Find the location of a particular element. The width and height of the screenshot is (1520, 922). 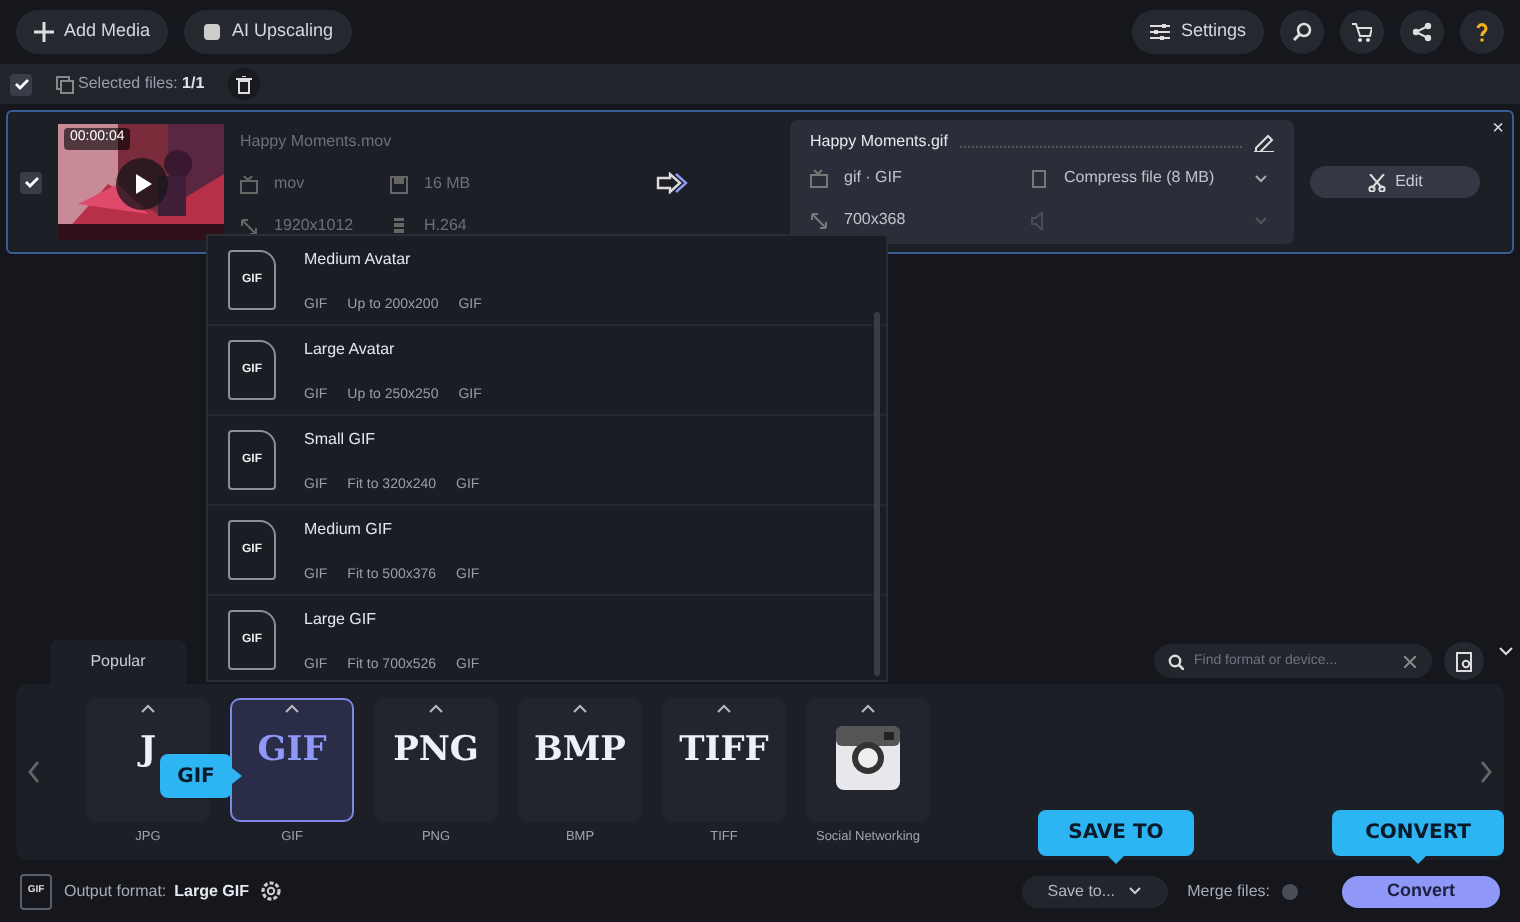

format-tile: BMP is located at coordinates (580, 759).